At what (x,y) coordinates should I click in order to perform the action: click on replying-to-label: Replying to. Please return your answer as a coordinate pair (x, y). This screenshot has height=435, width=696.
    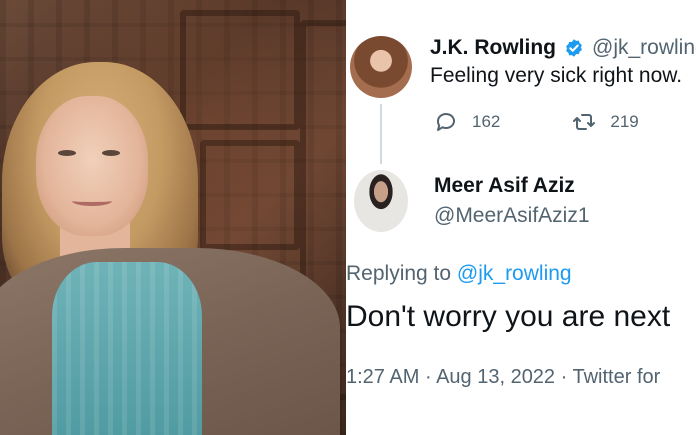
    Looking at the image, I should click on (401, 273).